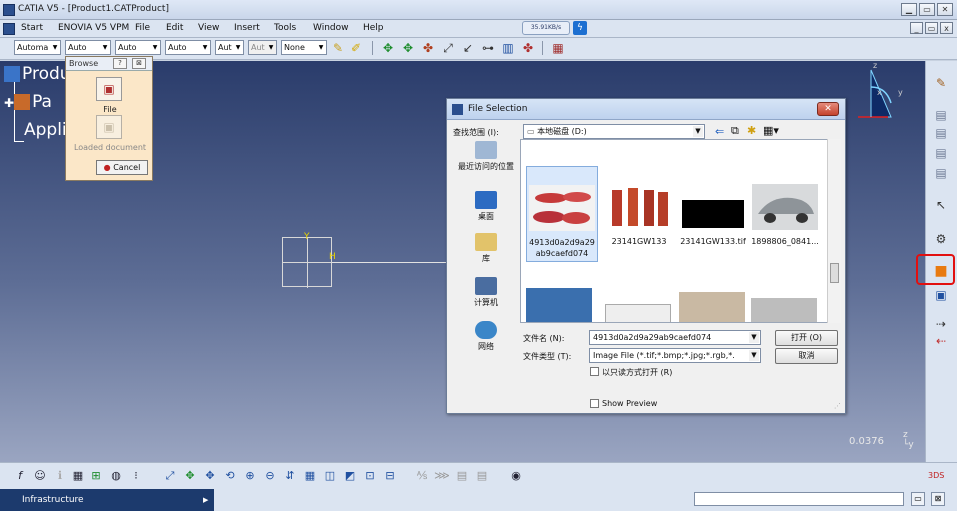 The image size is (957, 511). Describe the element at coordinates (138, 47) in the screenshot. I see `auto-combo-3: Auto ▼` at that location.